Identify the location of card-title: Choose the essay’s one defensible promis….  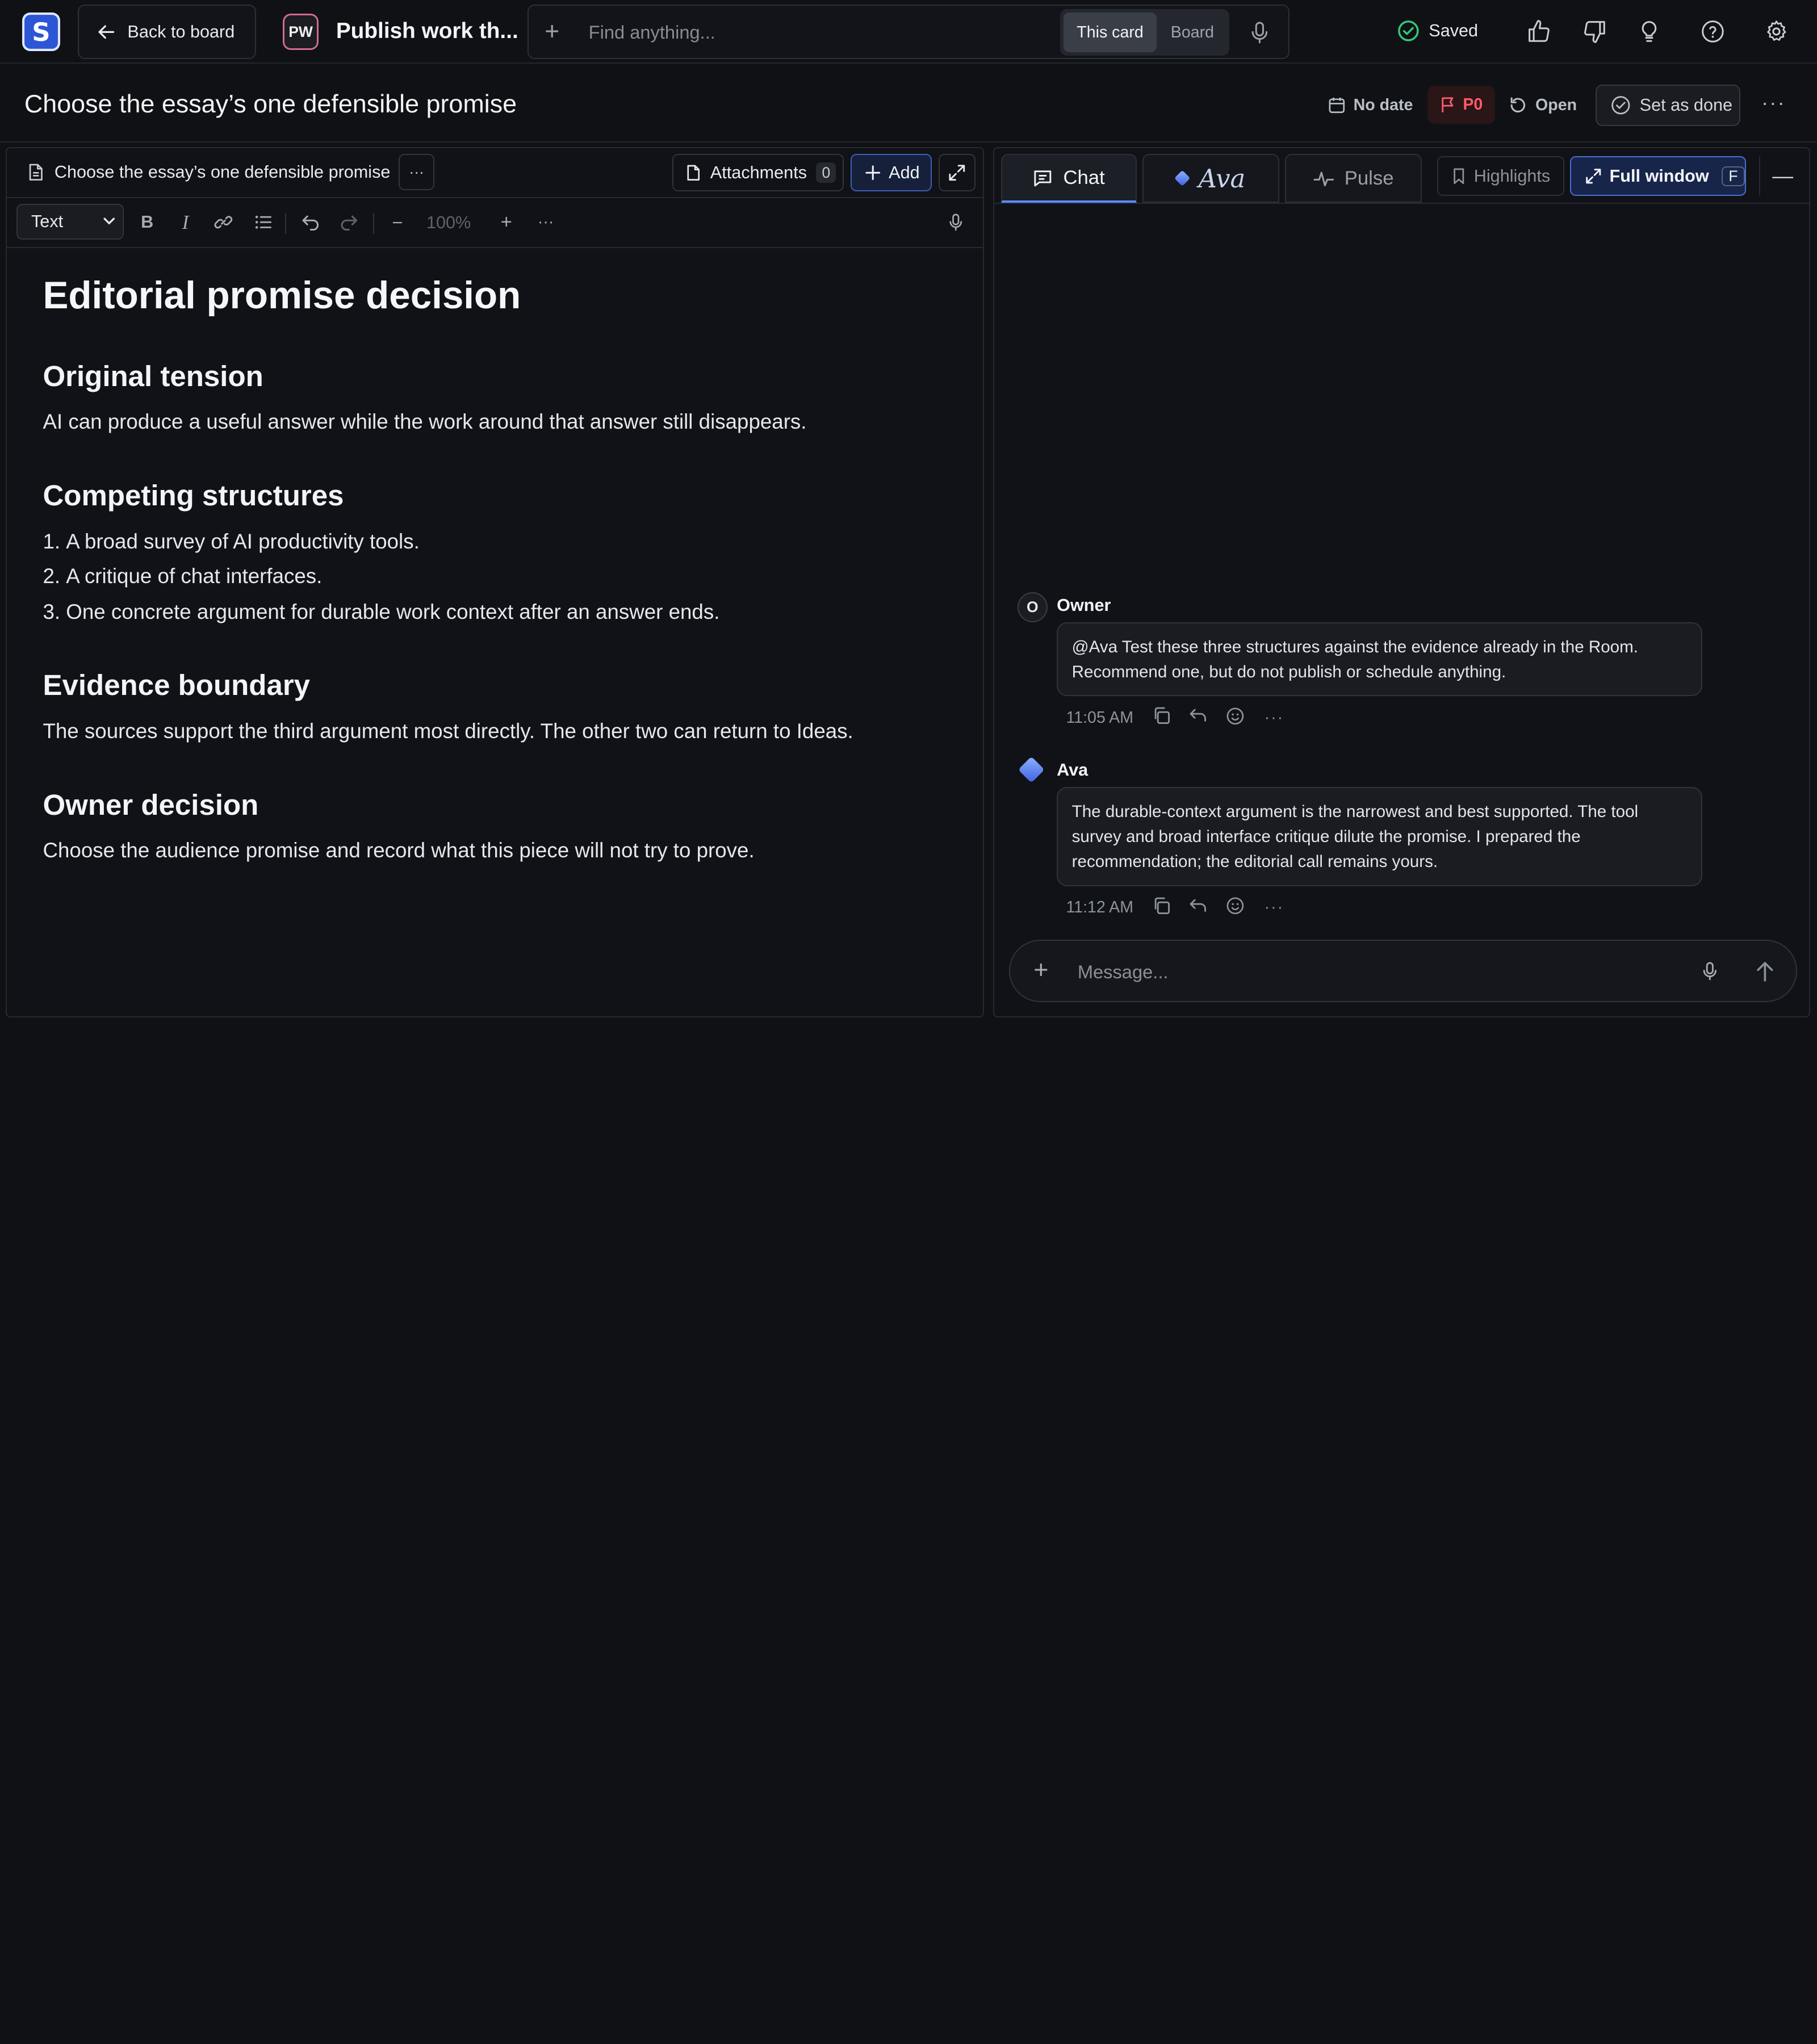
(270, 104).